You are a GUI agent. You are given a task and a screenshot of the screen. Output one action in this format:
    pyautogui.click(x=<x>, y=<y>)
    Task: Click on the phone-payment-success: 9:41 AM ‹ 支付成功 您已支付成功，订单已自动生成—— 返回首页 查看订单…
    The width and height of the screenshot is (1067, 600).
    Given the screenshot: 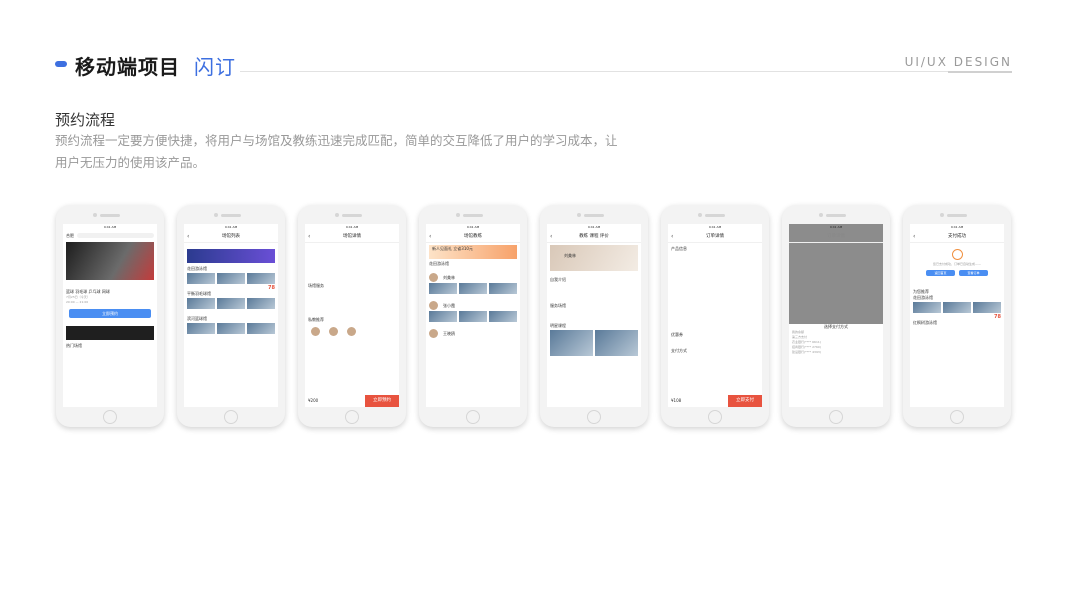 What is the action you would take?
    pyautogui.click(x=957, y=316)
    